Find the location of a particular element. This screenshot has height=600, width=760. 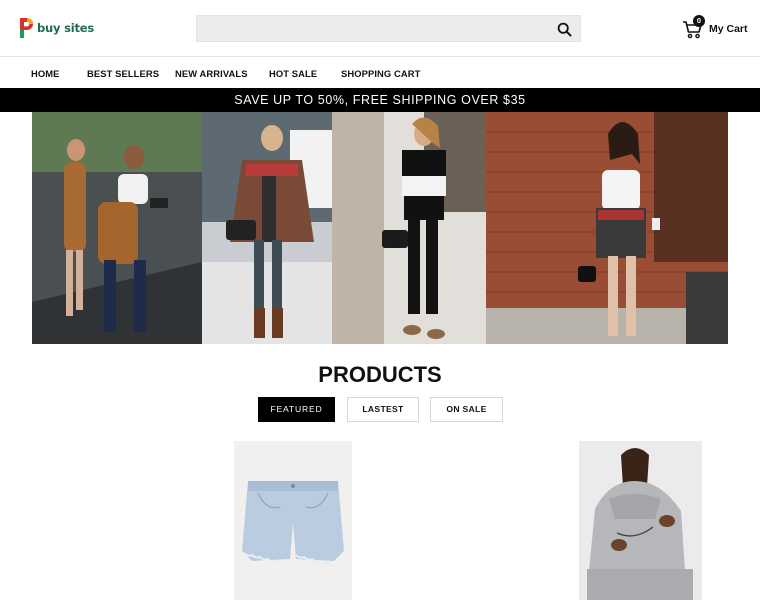

nav-item-shopping-cart: SHOPPING CART is located at coordinates (380, 73).